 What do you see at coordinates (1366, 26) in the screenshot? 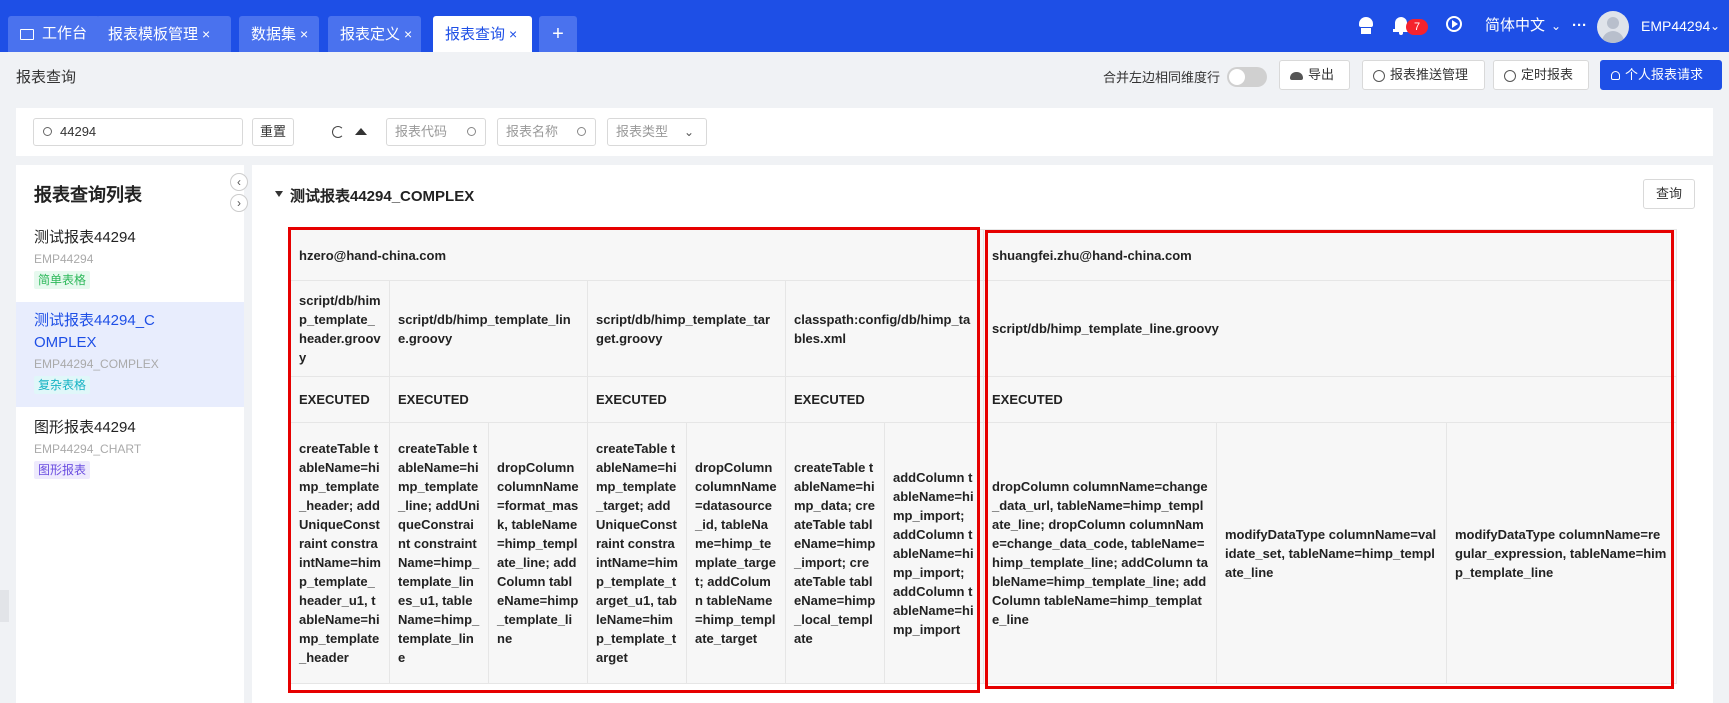
I see `chef-hat-icon` at bounding box center [1366, 26].